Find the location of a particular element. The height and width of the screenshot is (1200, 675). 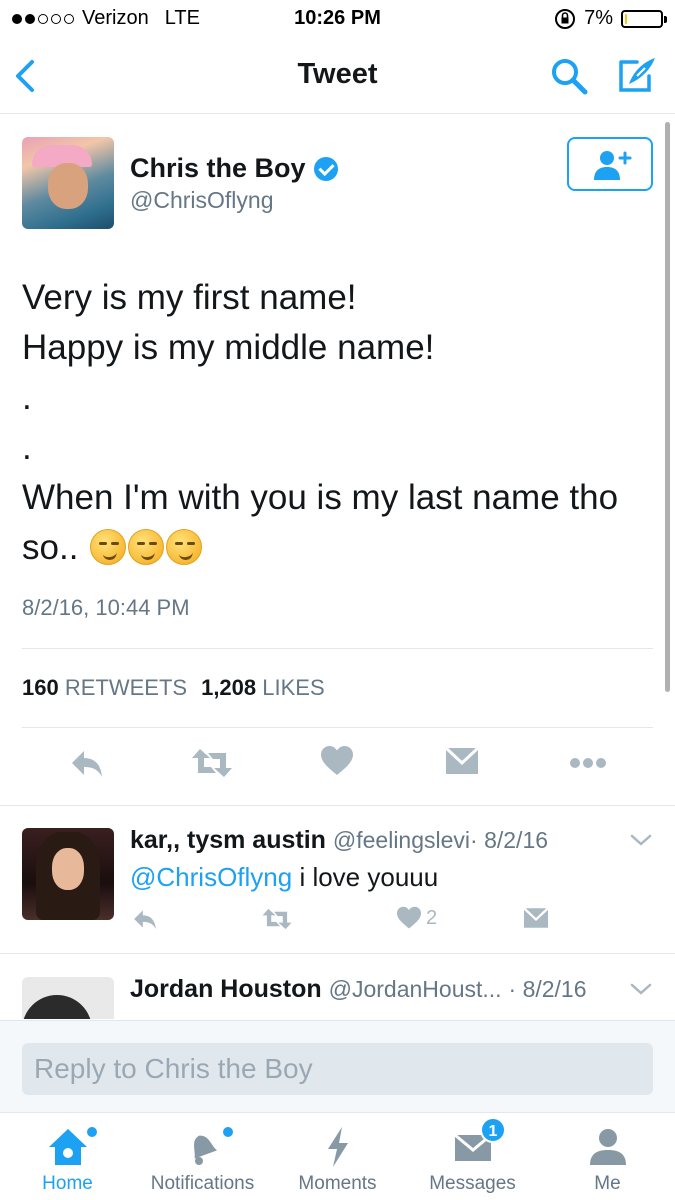

reply-like-count: 2 is located at coordinates (432, 917).